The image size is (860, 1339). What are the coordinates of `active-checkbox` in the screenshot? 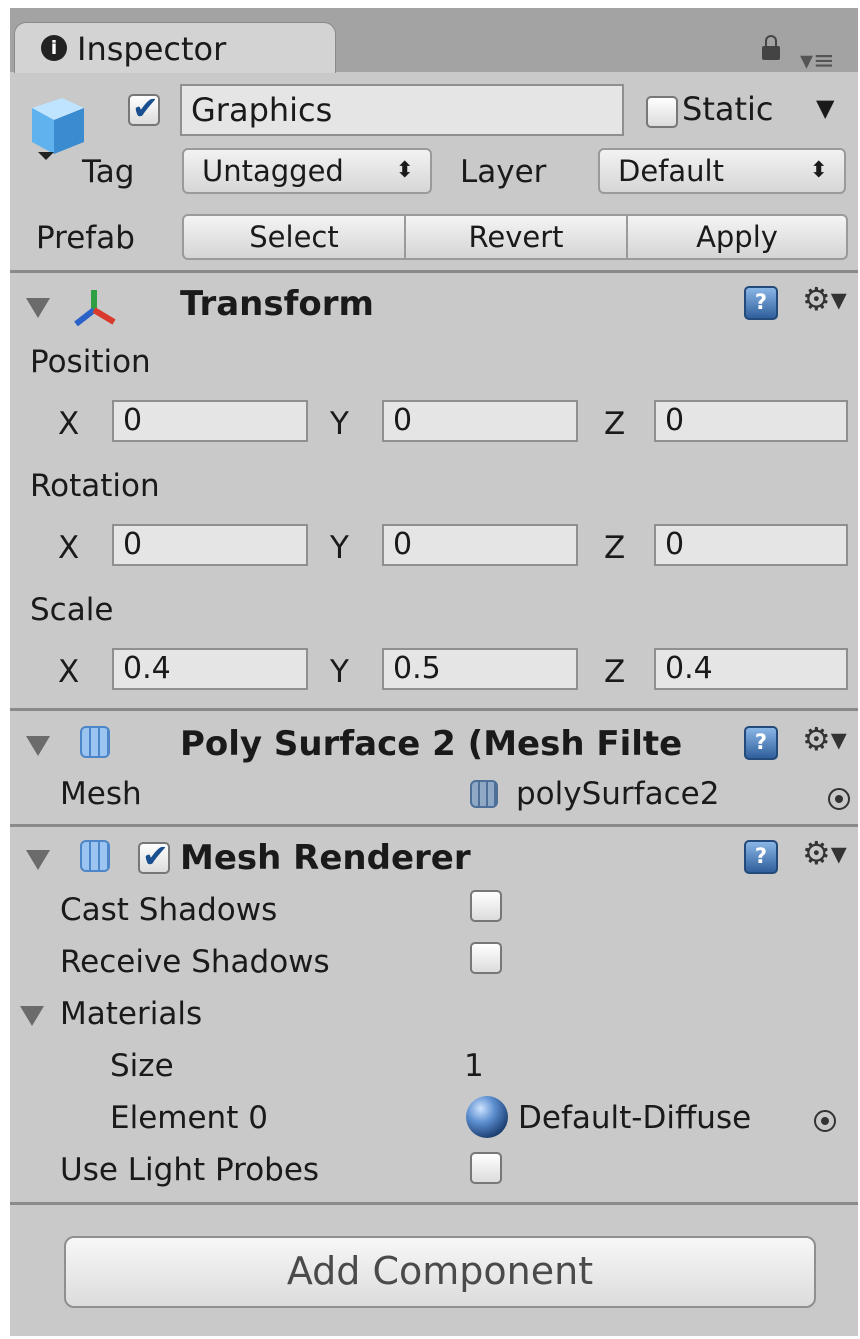 It's located at (144, 108).